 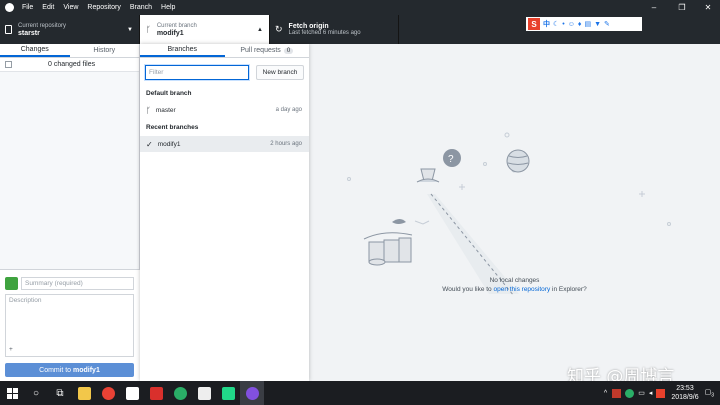 I want to click on network-icon: ▭, so click(x=641, y=393).